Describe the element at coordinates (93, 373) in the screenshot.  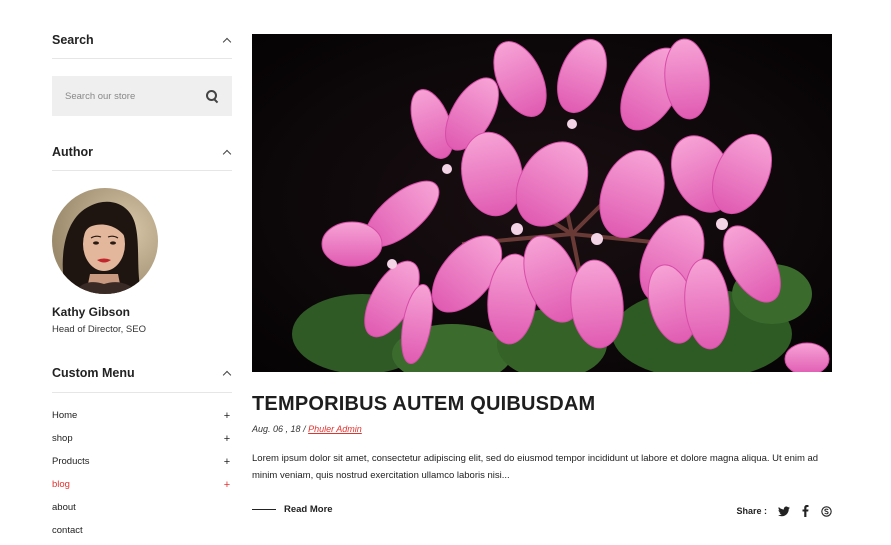
I see `custom-menu-section-title: Custom Menu` at that location.